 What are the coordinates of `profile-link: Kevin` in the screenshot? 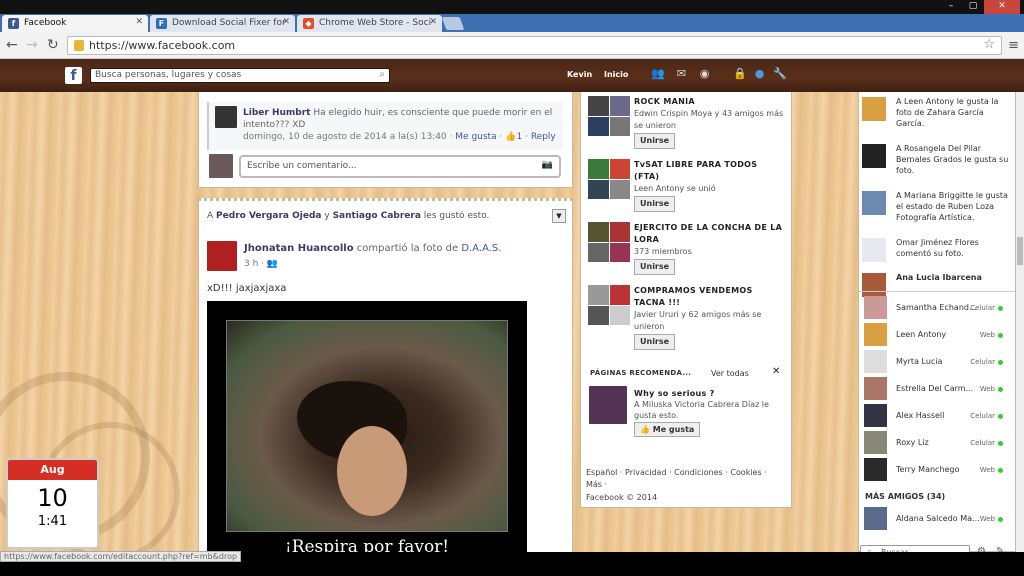 It's located at (579, 74).